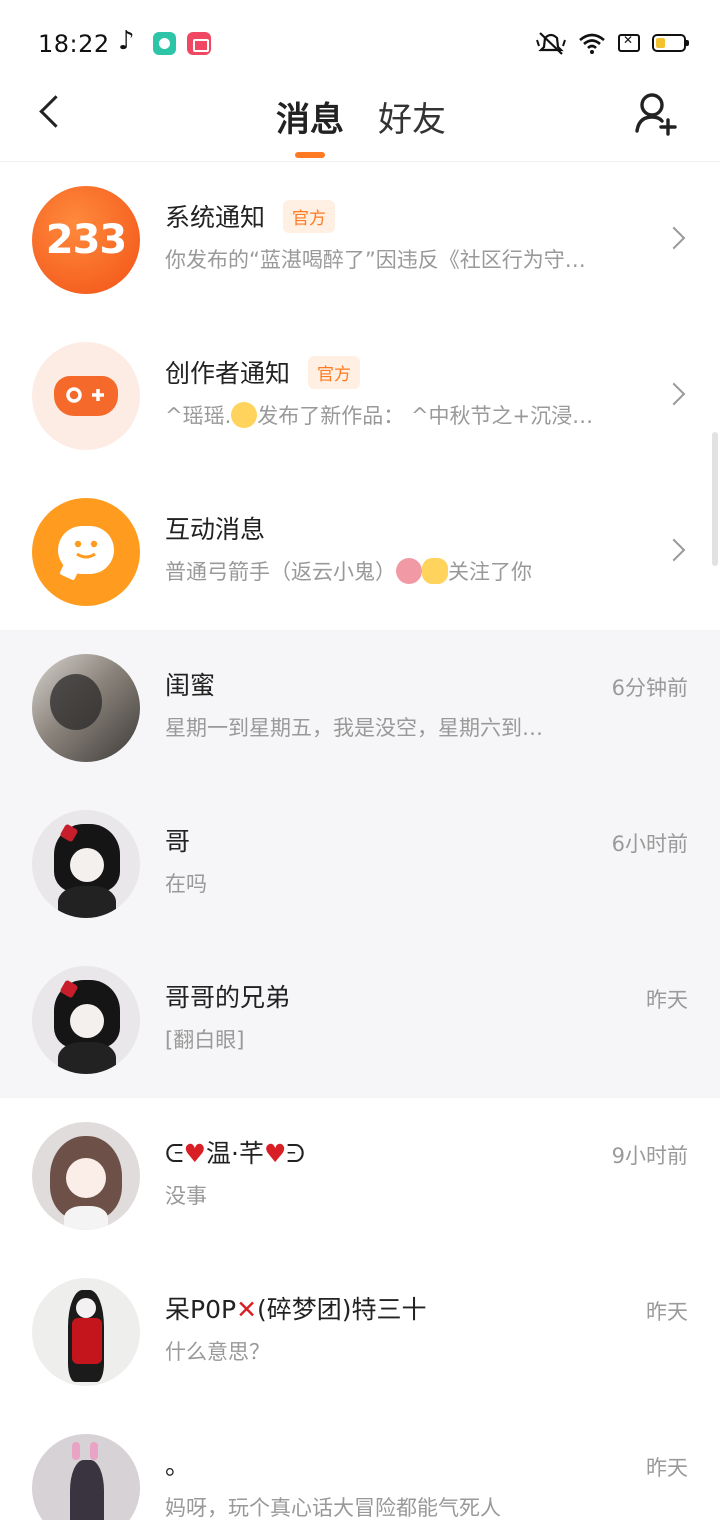 The height and width of the screenshot is (1520, 720). Describe the element at coordinates (217, 1352) in the screenshot. I see `last-message: 什么意思？` at that location.